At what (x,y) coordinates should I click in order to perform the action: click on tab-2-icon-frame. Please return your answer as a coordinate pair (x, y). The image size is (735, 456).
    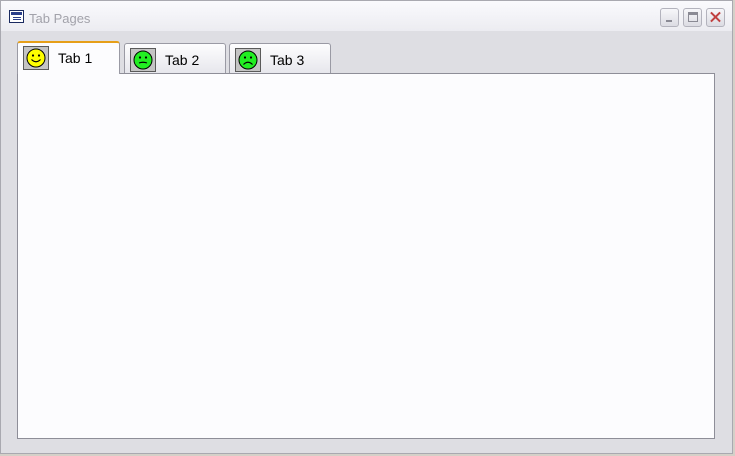
    Looking at the image, I should click on (143, 60).